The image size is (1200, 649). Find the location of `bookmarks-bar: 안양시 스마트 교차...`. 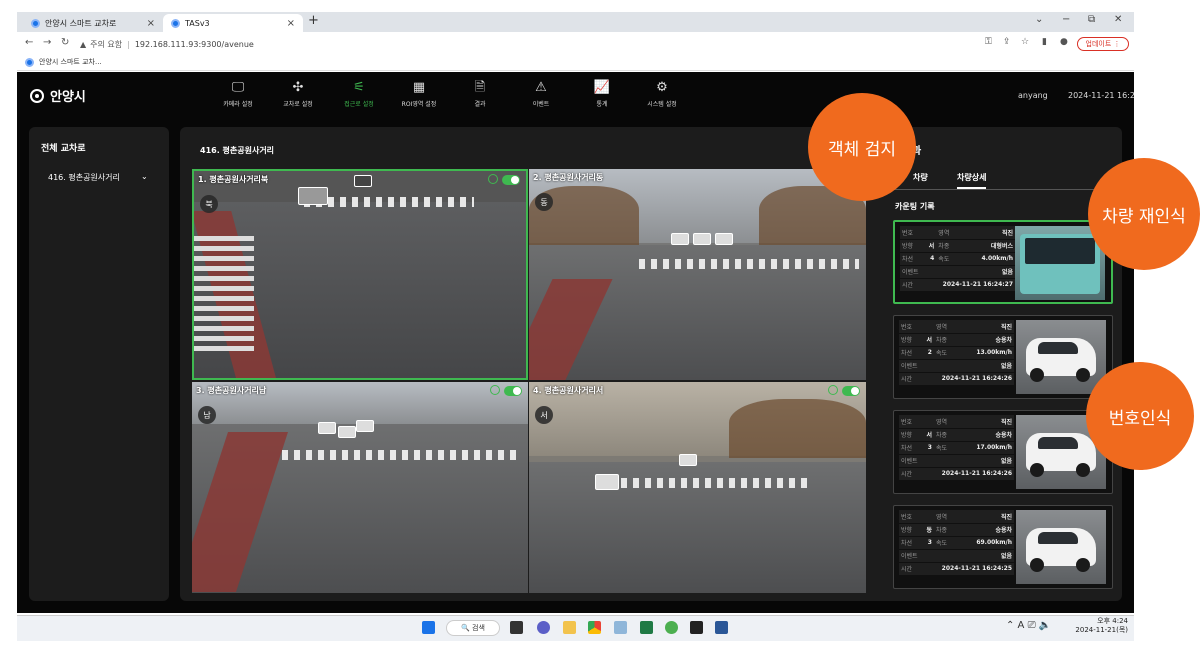

bookmarks-bar: 안양시 스마트 교차... is located at coordinates (575, 62).